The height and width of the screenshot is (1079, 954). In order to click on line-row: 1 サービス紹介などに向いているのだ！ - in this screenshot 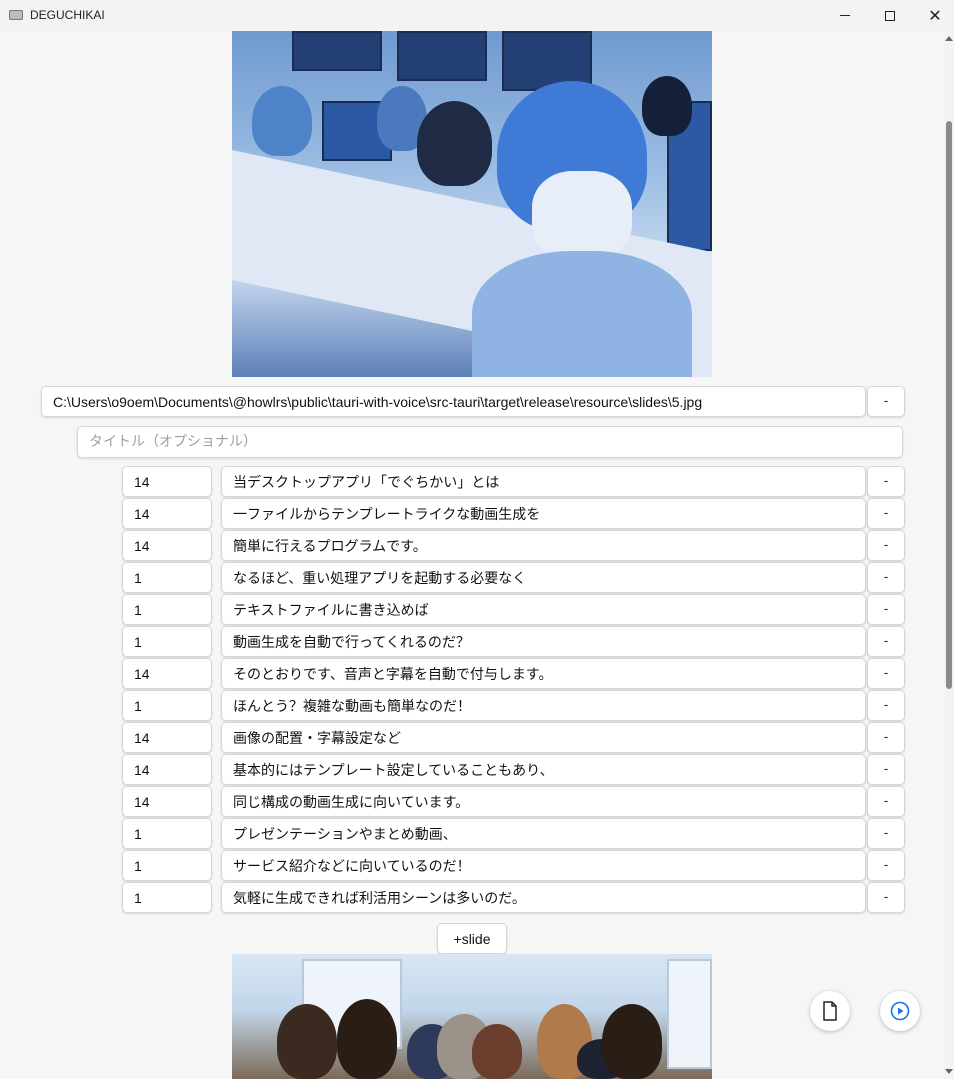, I will do `click(472, 866)`.